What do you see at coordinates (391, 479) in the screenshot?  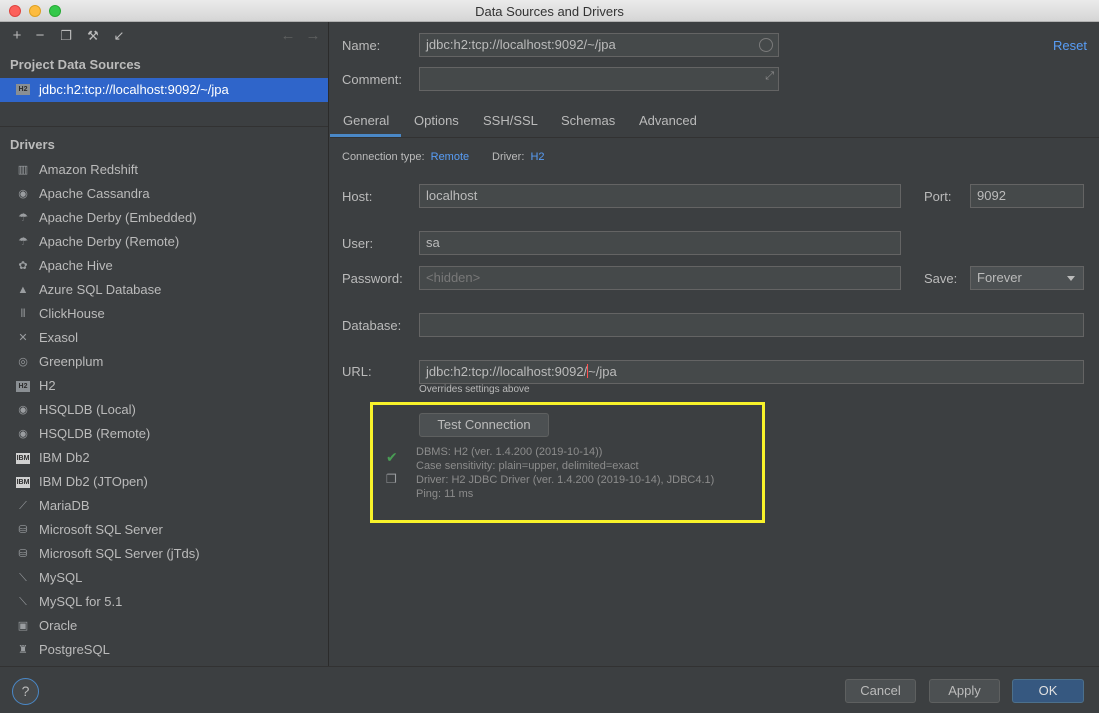 I see `copy-icon: ❐` at bounding box center [391, 479].